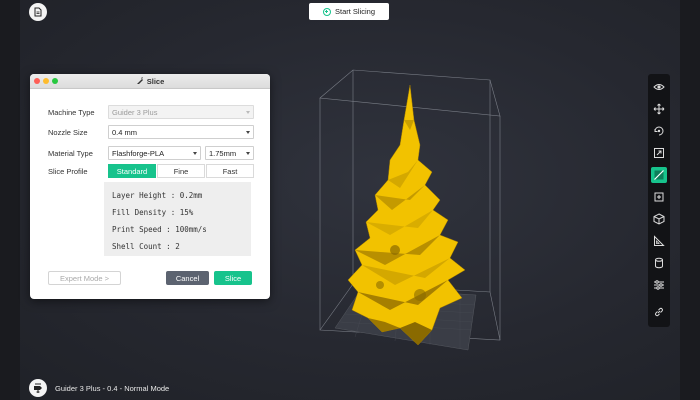 This screenshot has height=400, width=700. What do you see at coordinates (46, 80) in the screenshot?
I see `minimize-window-button` at bounding box center [46, 80].